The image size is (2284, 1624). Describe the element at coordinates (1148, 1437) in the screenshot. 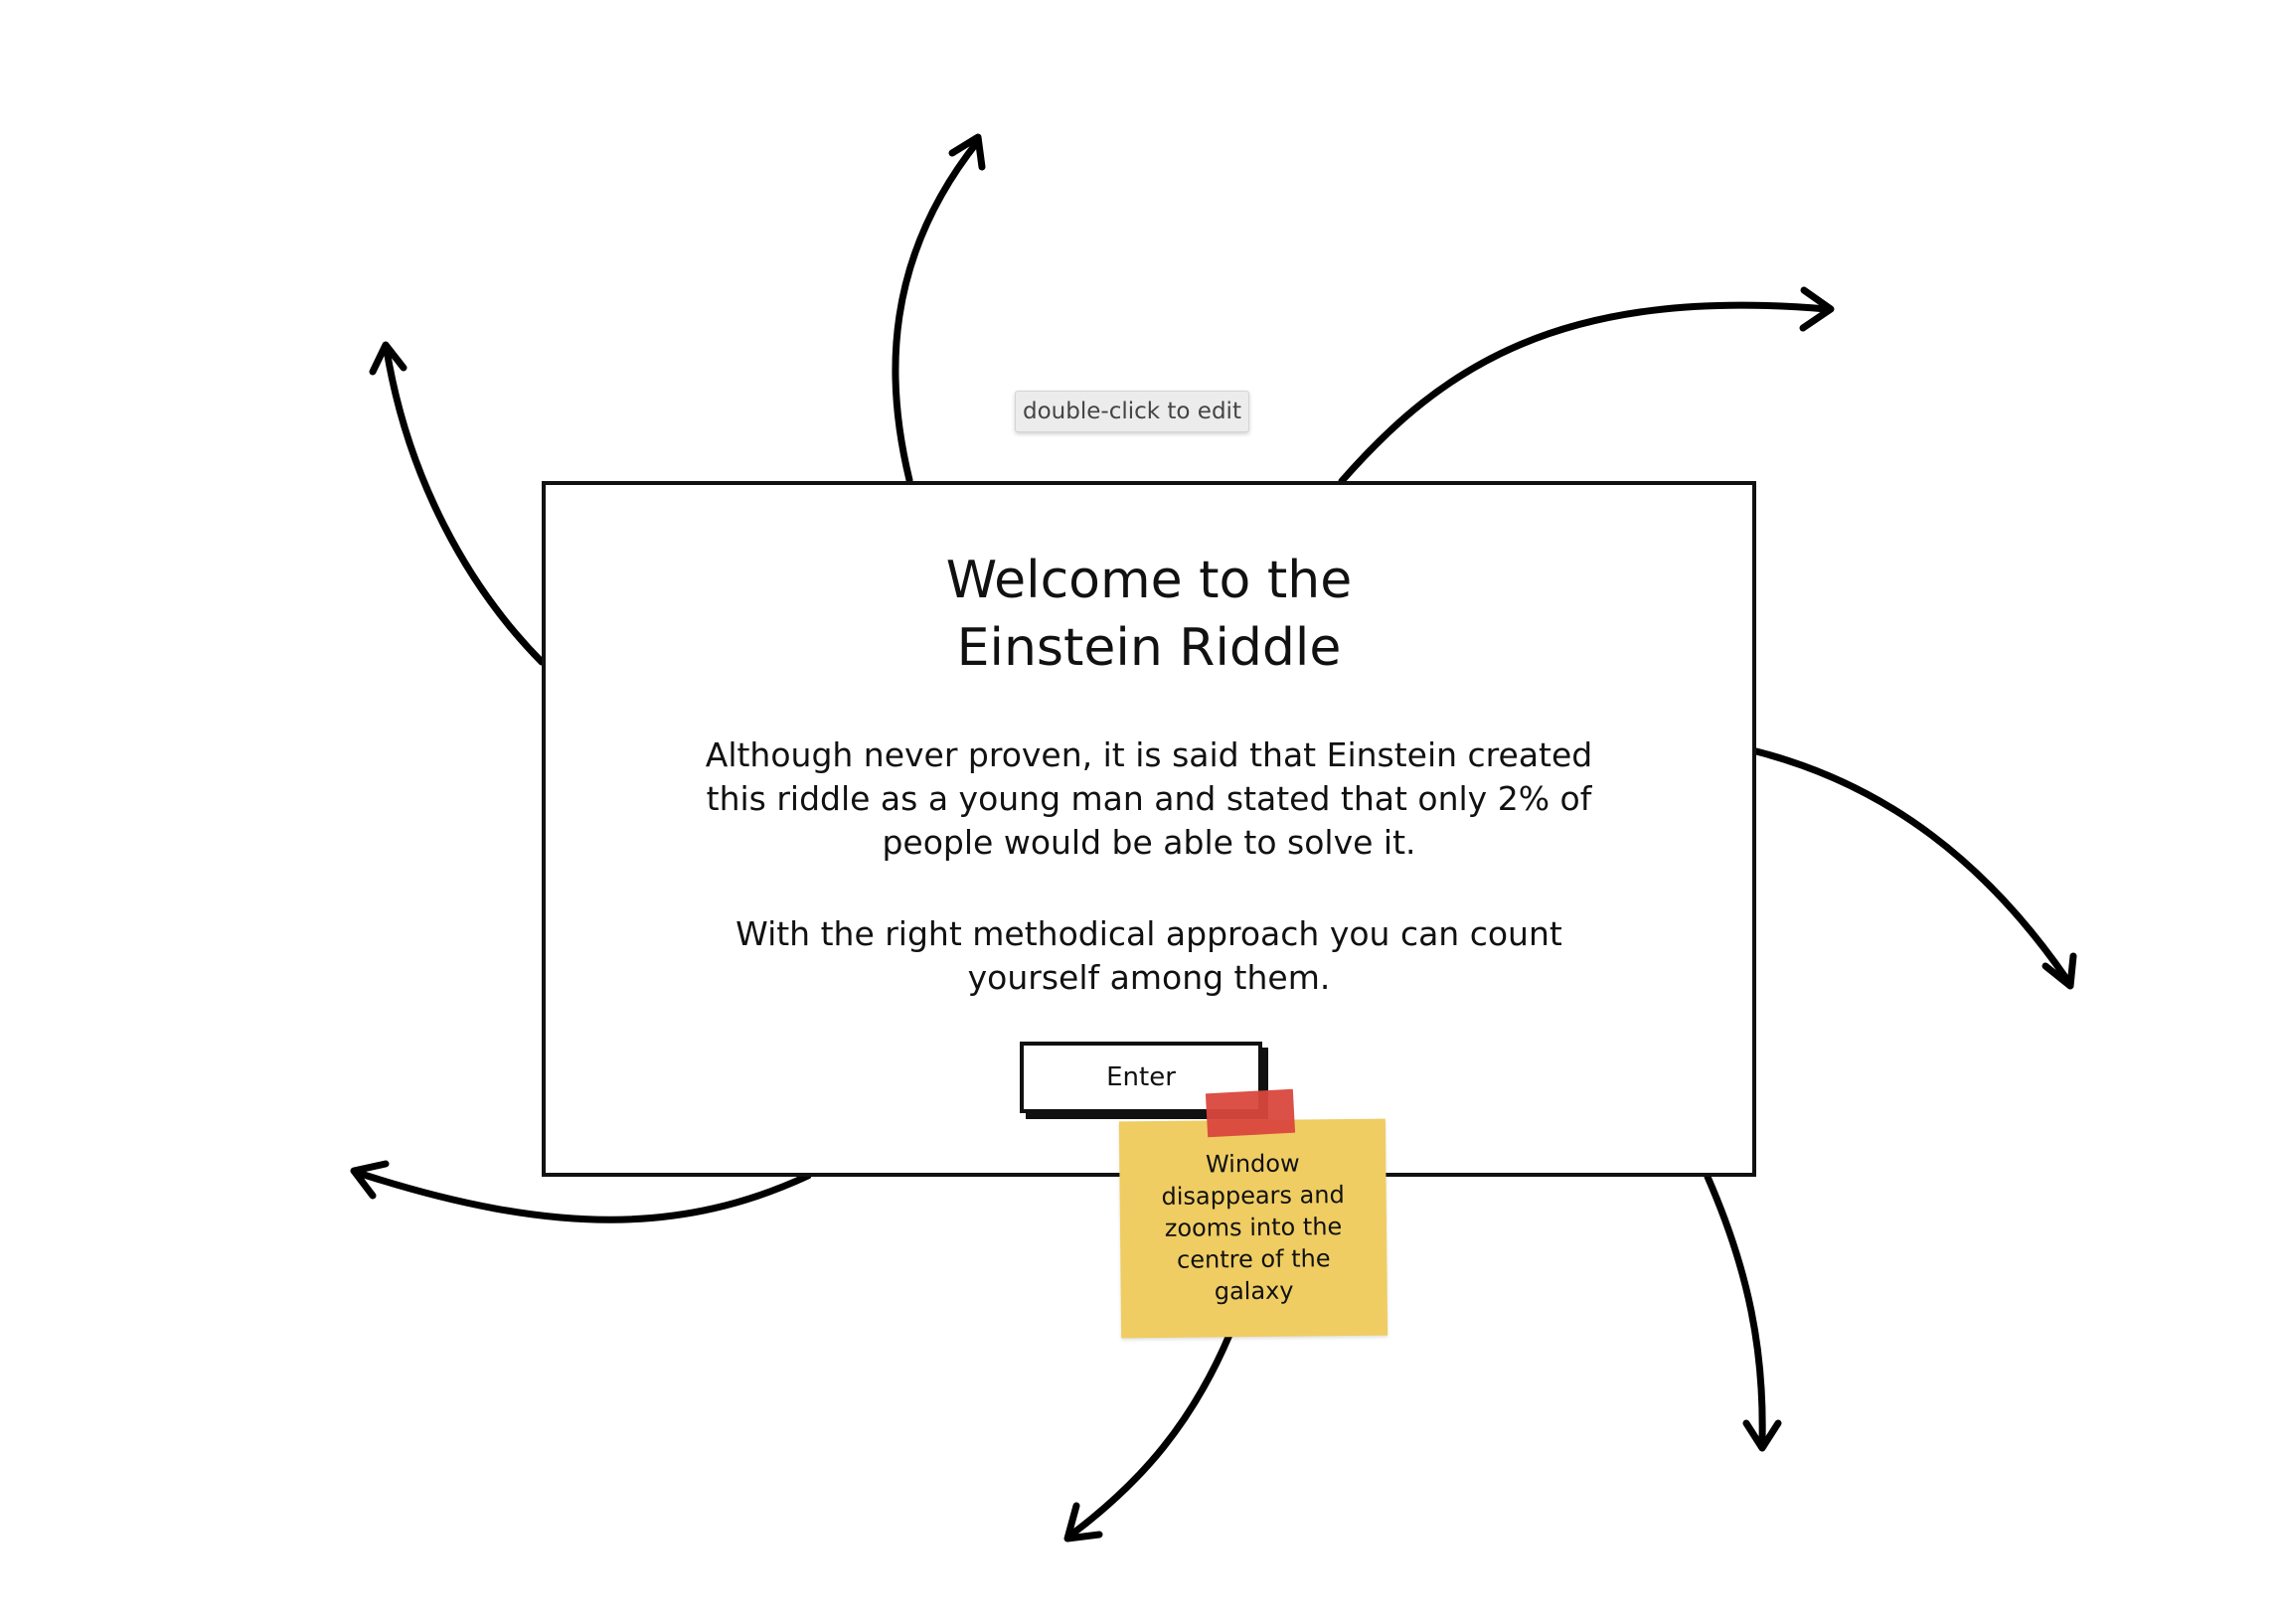

I see `arrow-bottom-icon` at that location.